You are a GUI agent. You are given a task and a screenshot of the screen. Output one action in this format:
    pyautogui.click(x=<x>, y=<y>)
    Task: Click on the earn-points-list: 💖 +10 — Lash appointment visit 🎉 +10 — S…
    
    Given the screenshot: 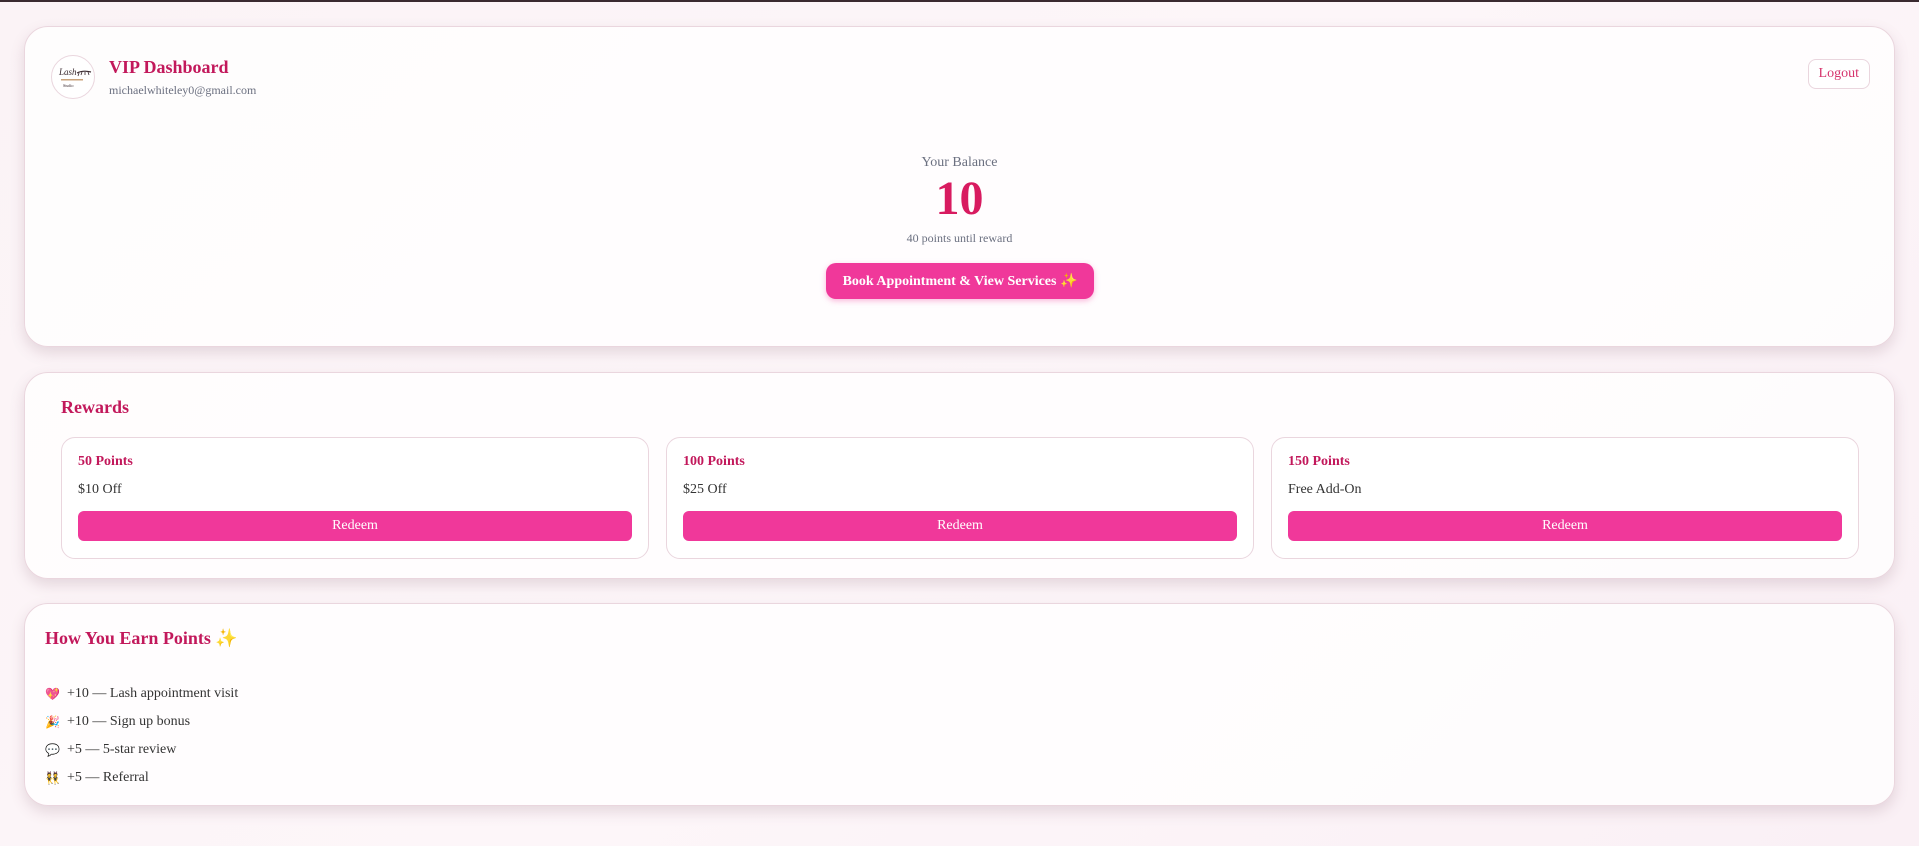 What is the action you would take?
    pyautogui.click(x=141, y=736)
    